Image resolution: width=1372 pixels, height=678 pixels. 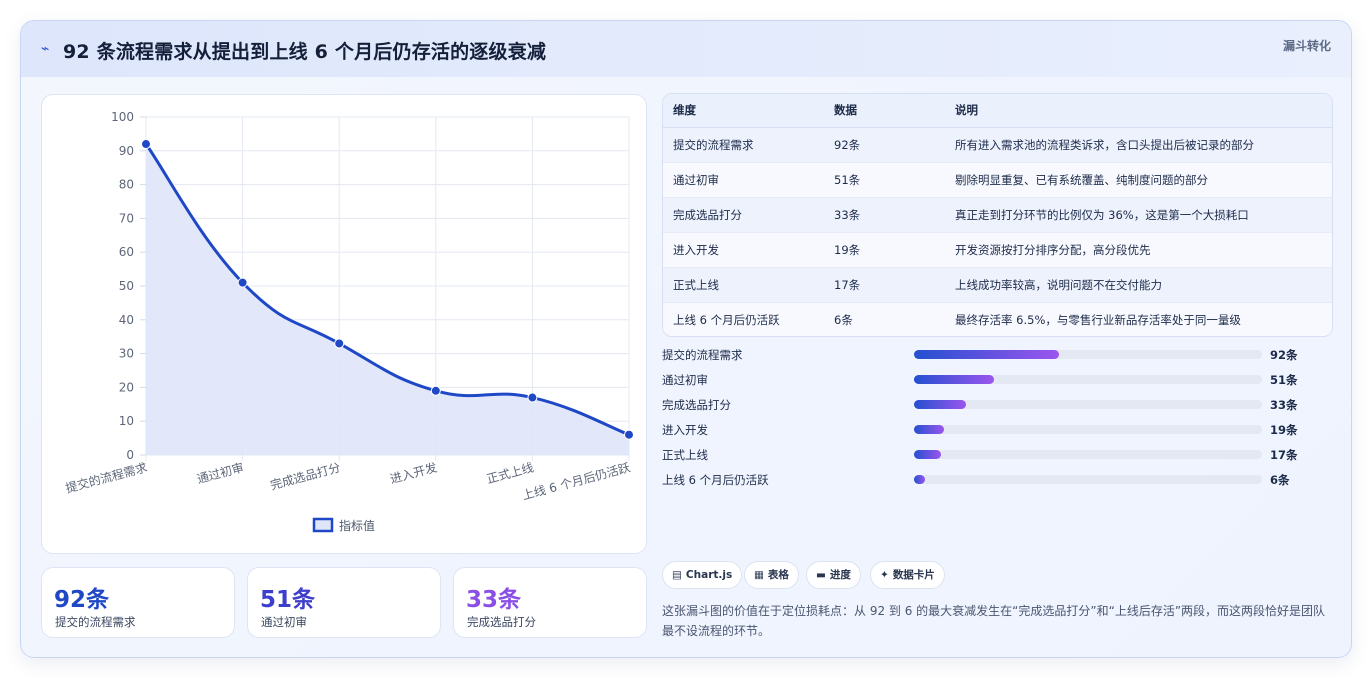 I want to click on table-row: 正式上线 17条 上线成功率较高，说明问题不在交付能力, so click(x=997, y=285).